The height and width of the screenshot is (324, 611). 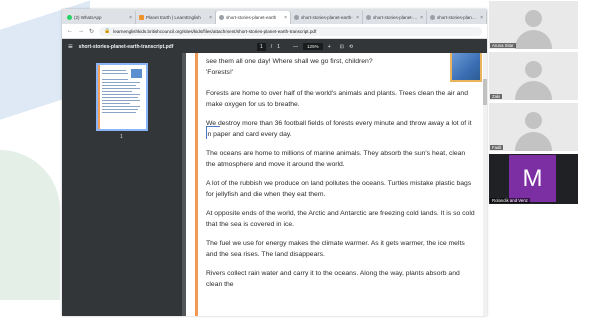 I want to click on reload-icon: ↻, so click(x=91, y=31).